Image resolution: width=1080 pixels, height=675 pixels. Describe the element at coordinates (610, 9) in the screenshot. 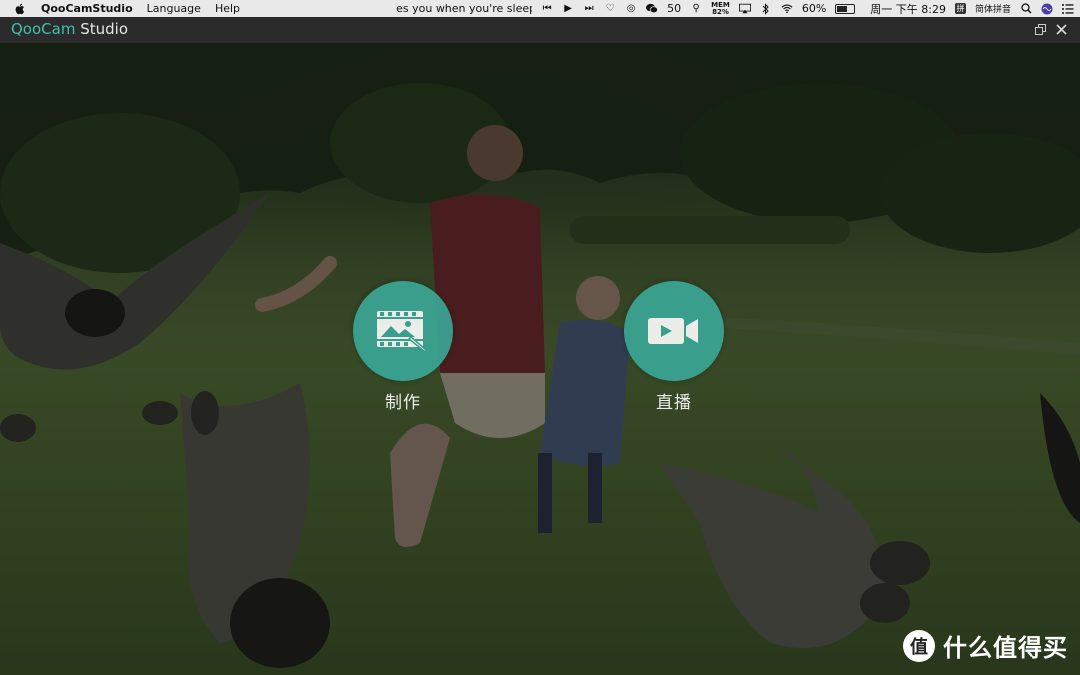

I see `heart-icon: ♡` at that location.